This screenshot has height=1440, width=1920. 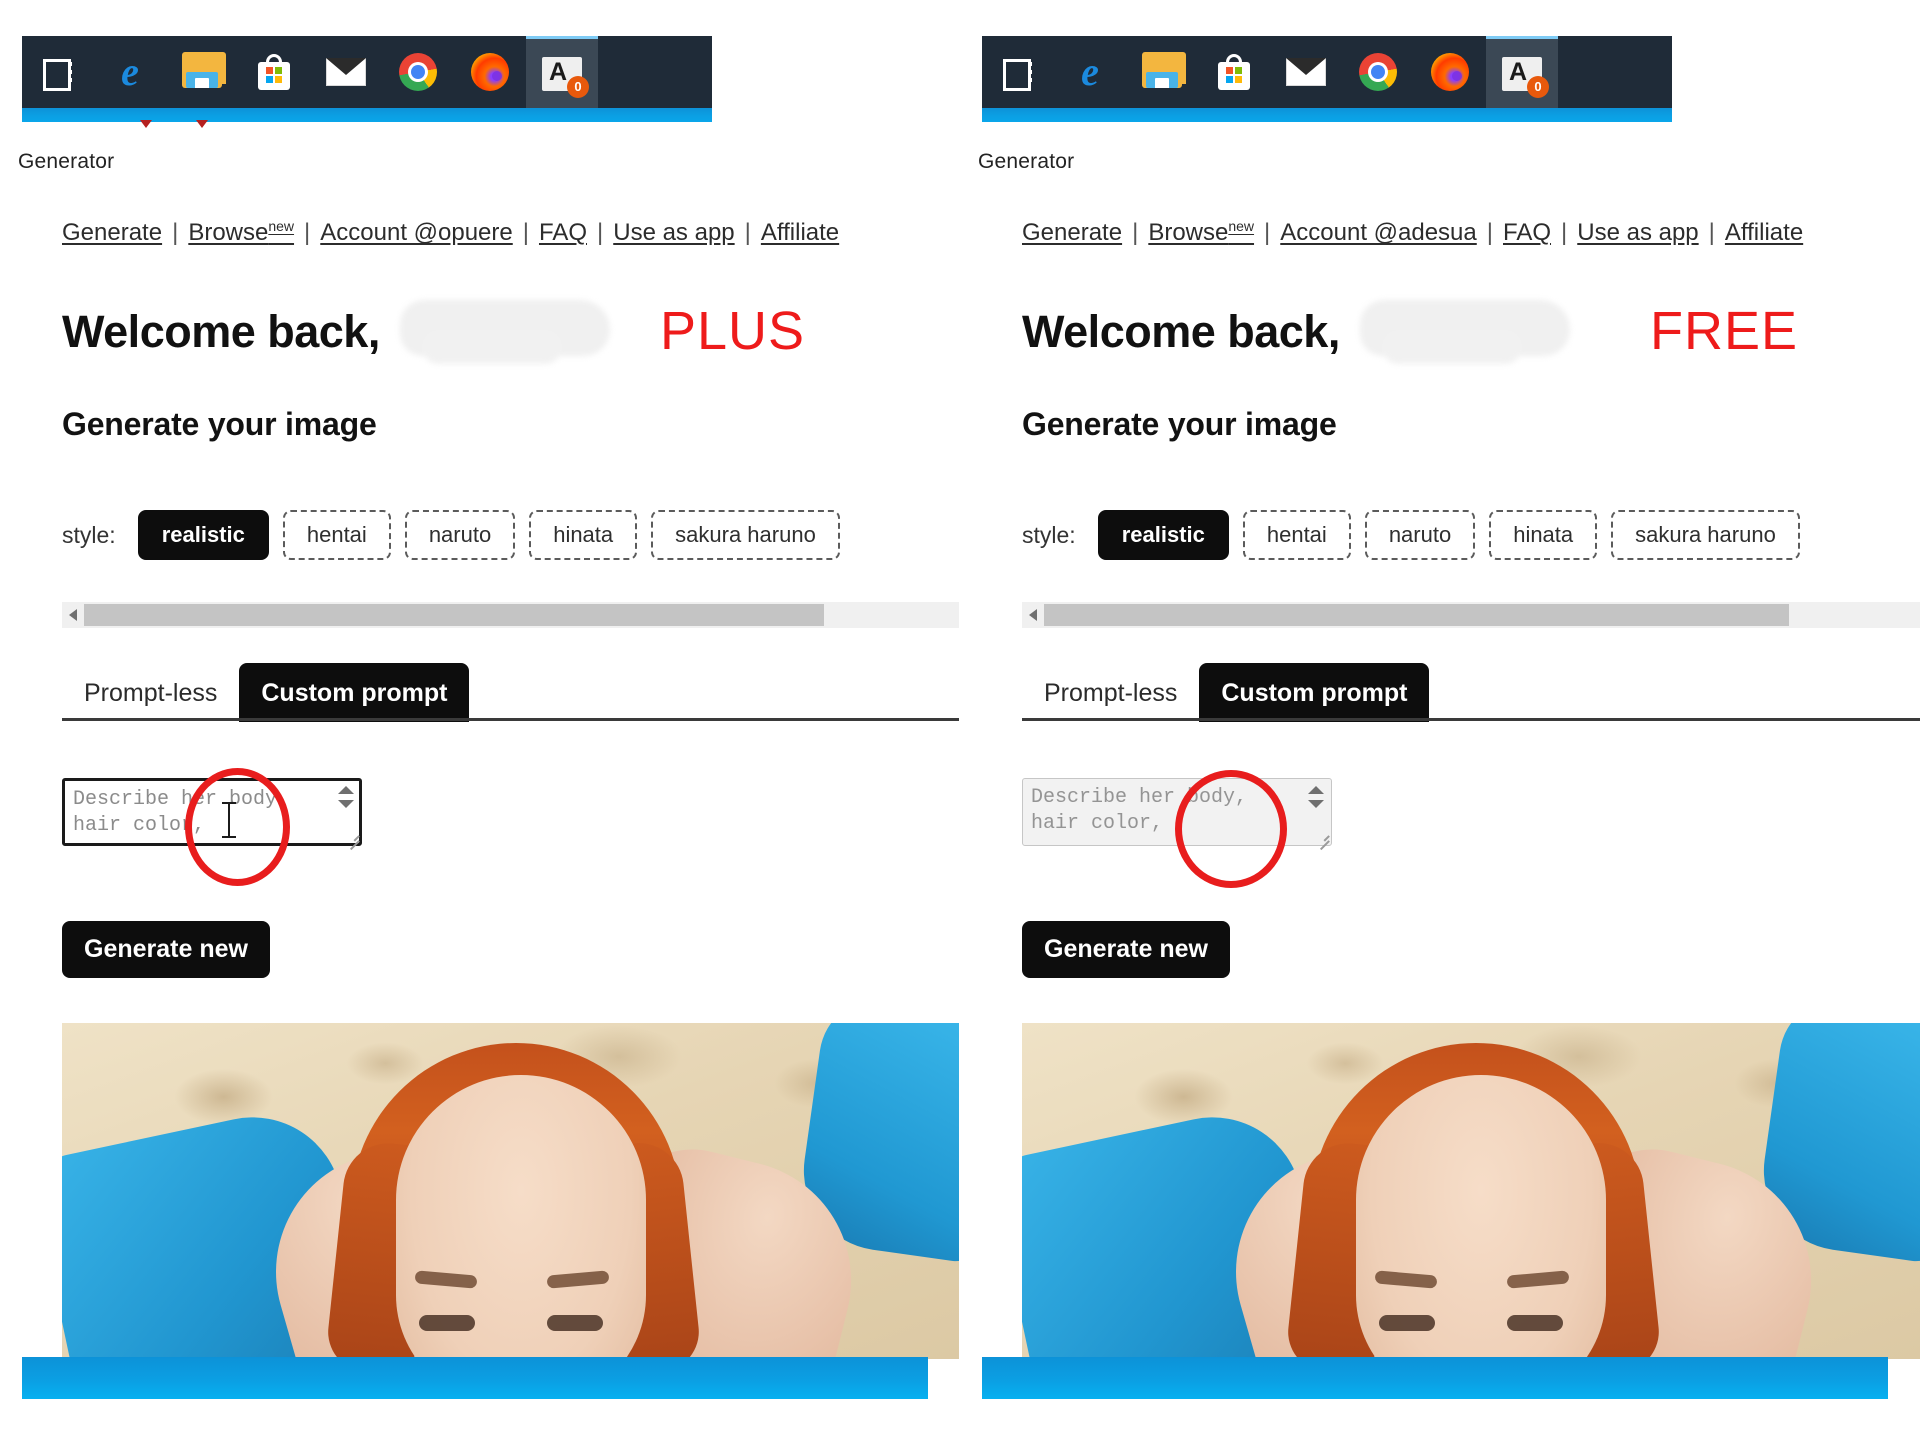 What do you see at coordinates (475, 1378) in the screenshot?
I see `browser-accent-bar-bottom` at bounding box center [475, 1378].